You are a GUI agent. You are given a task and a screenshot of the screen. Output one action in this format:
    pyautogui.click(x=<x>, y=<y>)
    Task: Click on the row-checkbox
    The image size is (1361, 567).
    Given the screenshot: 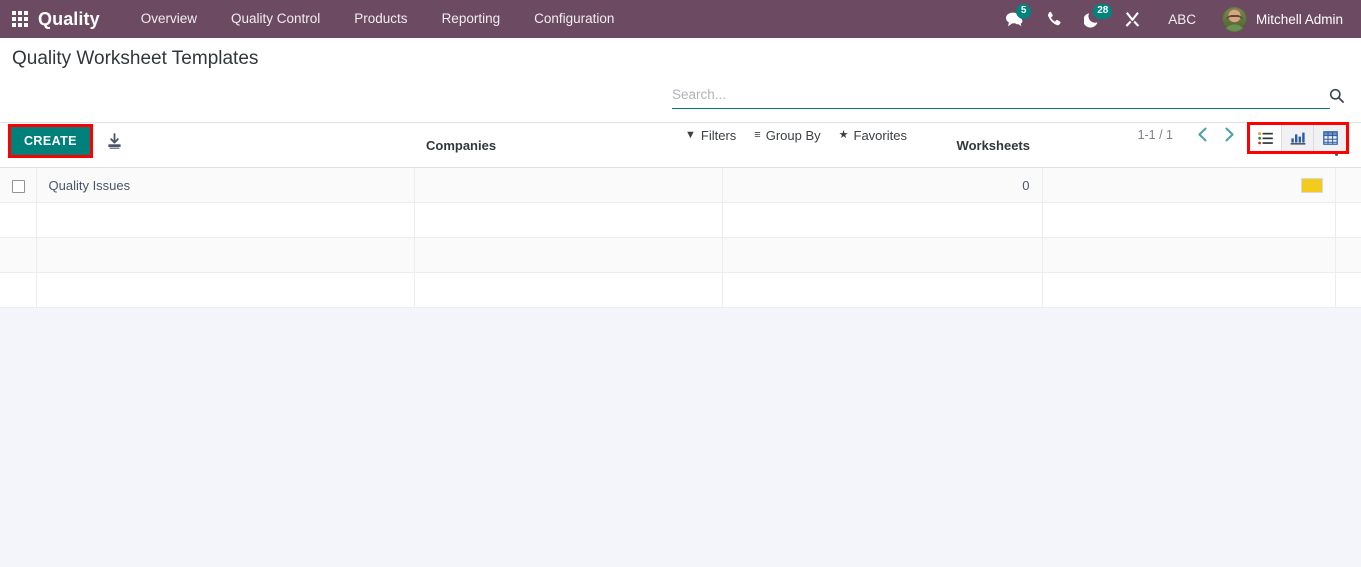 What is the action you would take?
    pyautogui.click(x=18, y=186)
    